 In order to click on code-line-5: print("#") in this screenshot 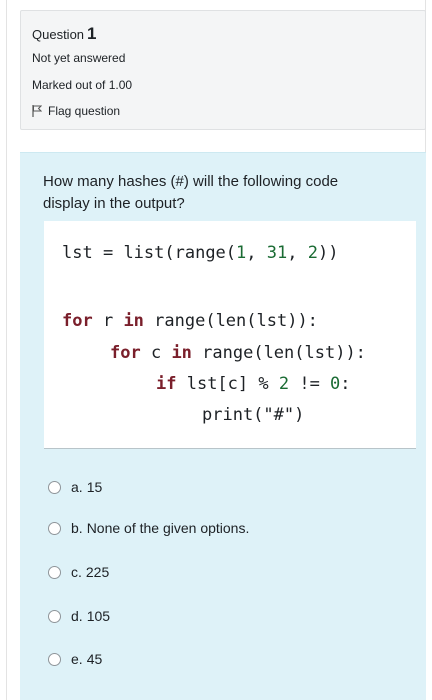, I will do `click(253, 415)`.